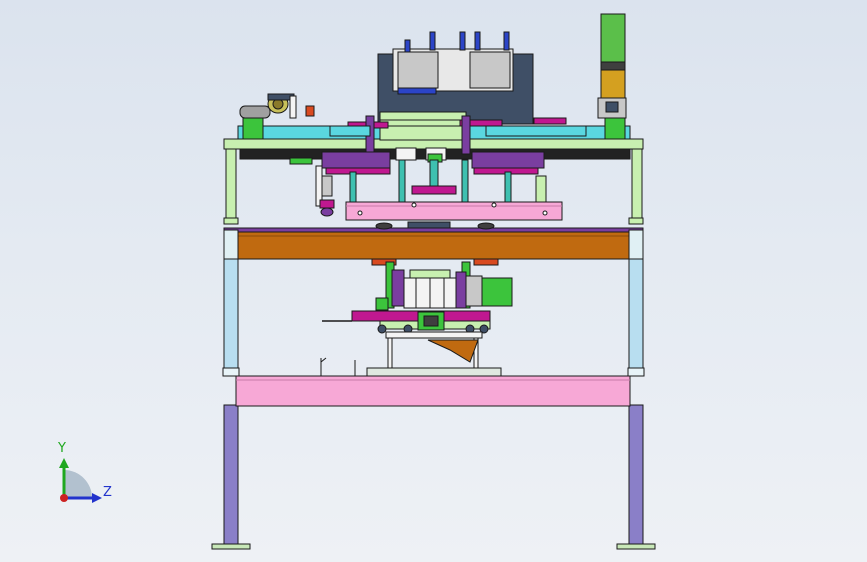 The width and height of the screenshot is (867, 562). What do you see at coordinates (442, 284) in the screenshot?
I see `lower-mechanism` at bounding box center [442, 284].